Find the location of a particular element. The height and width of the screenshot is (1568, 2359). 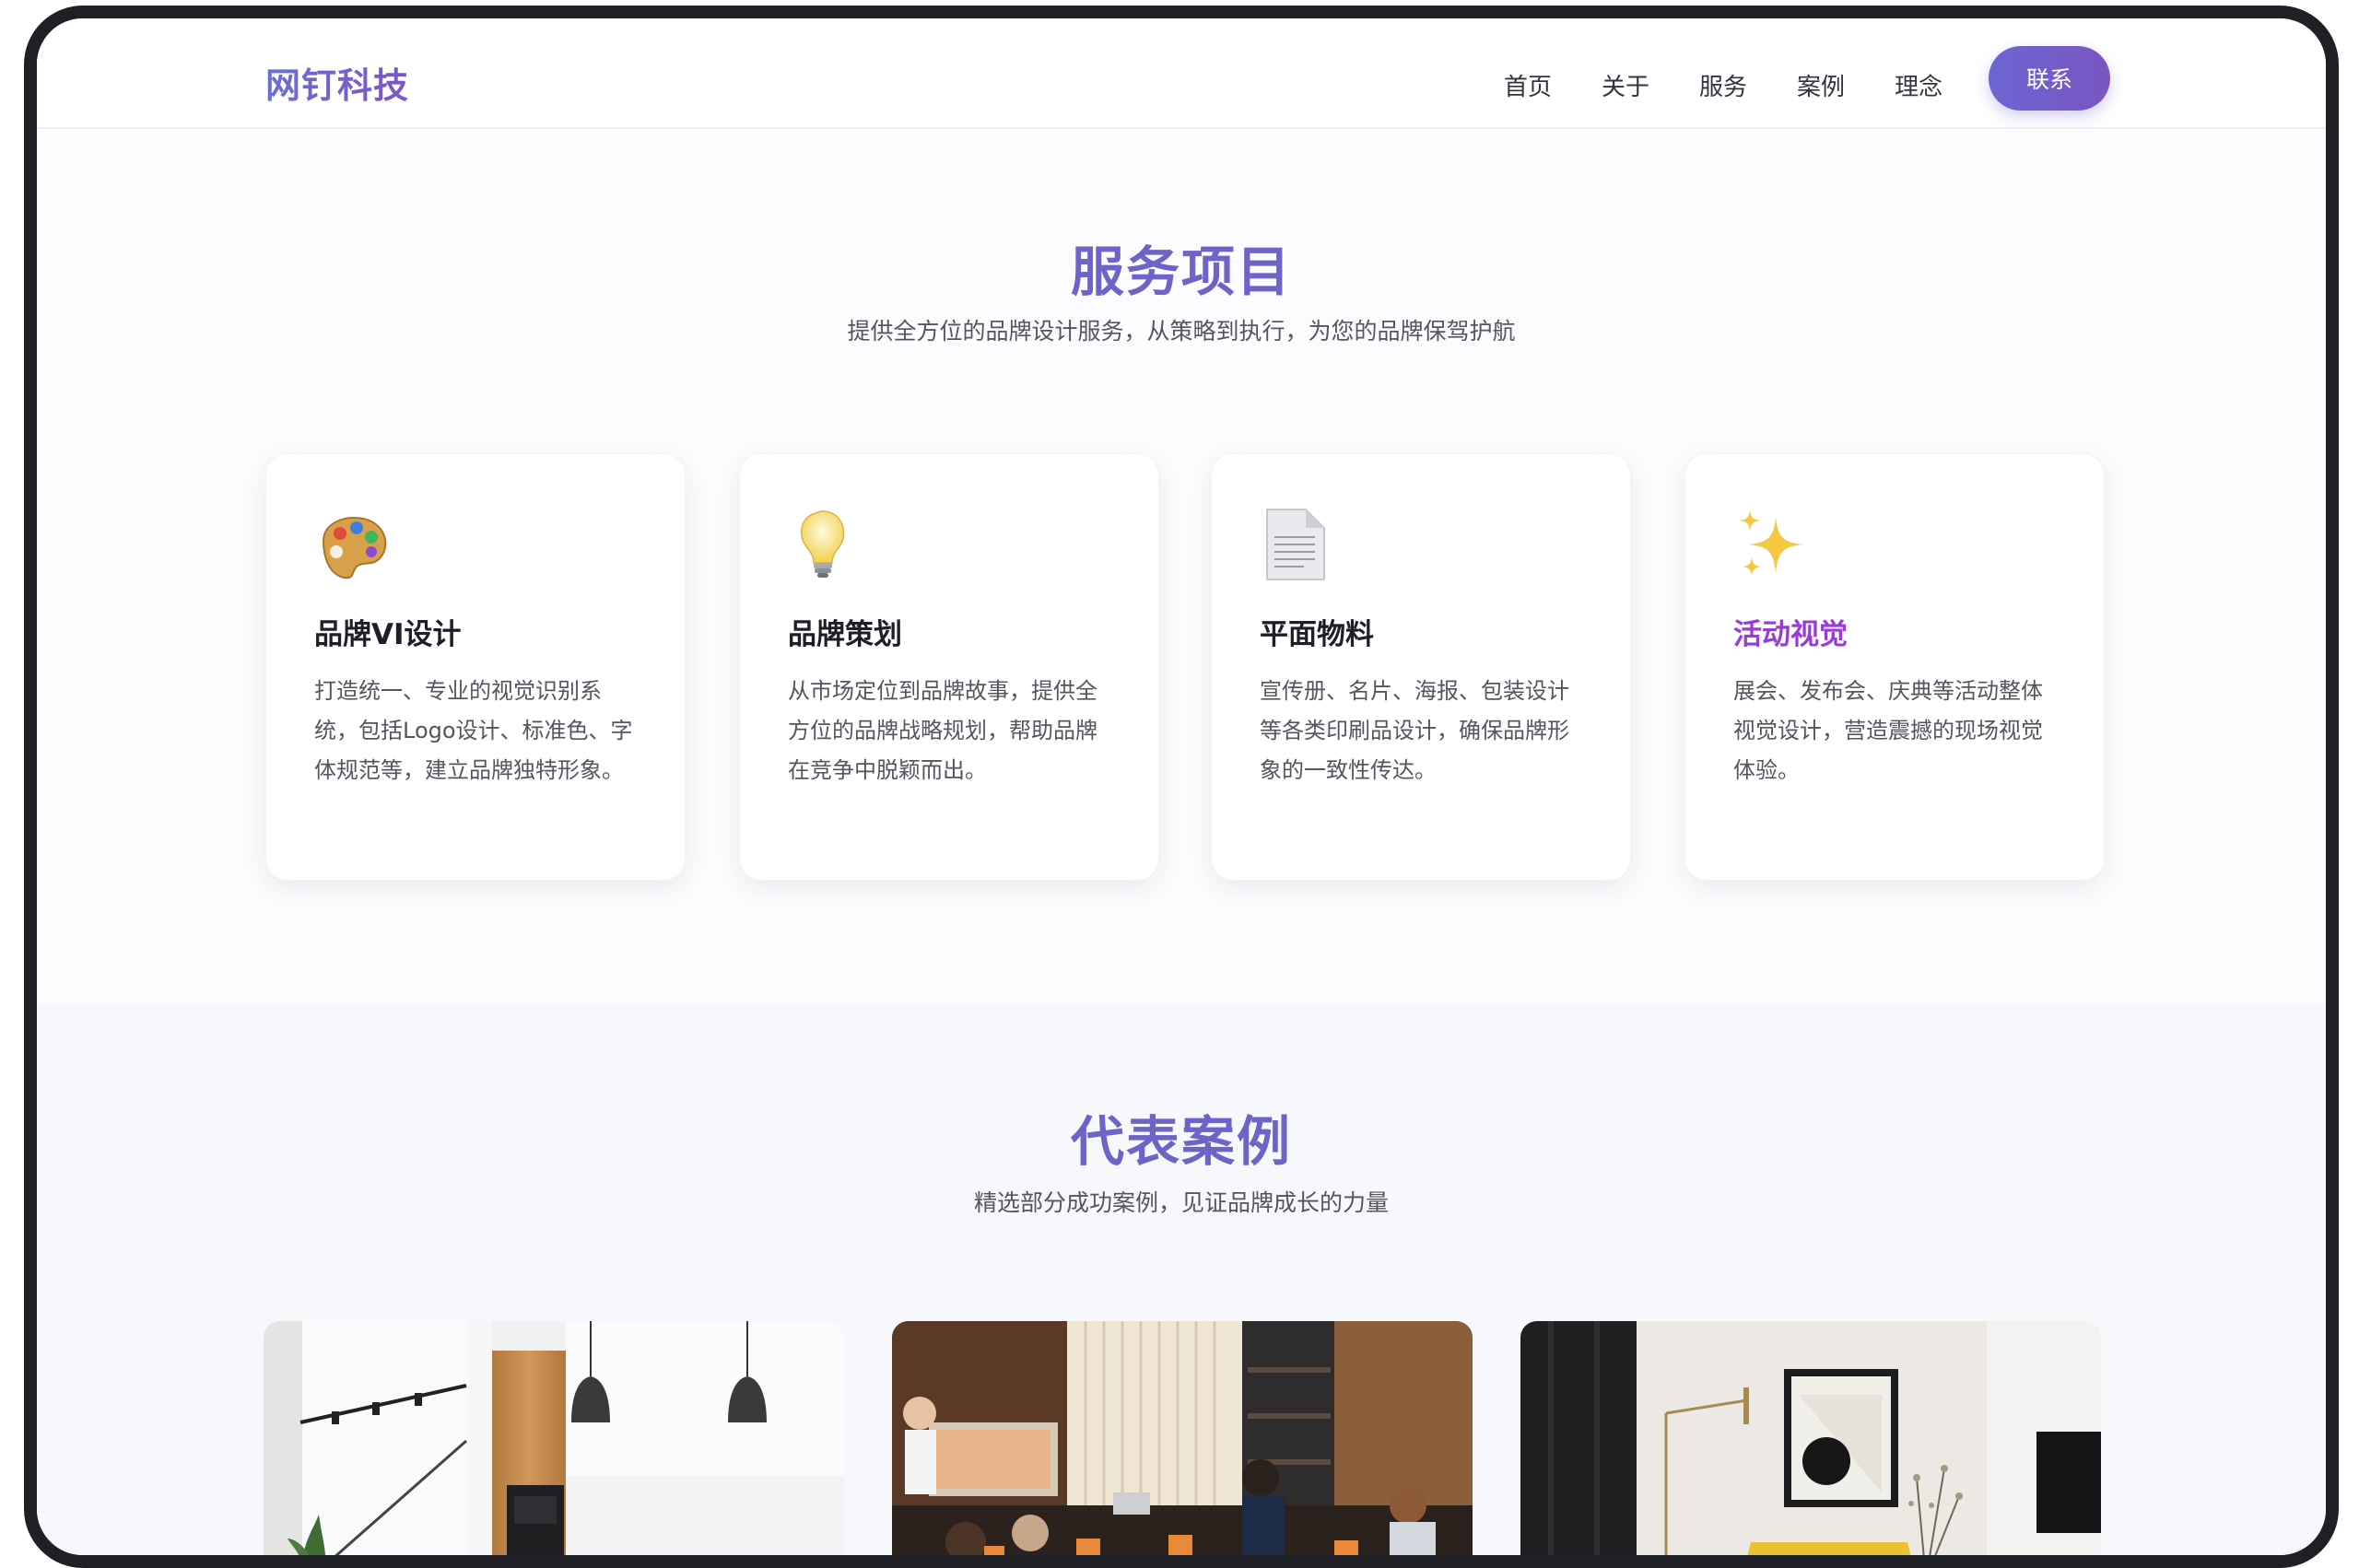

lightbulb-icon is located at coordinates (822, 544).